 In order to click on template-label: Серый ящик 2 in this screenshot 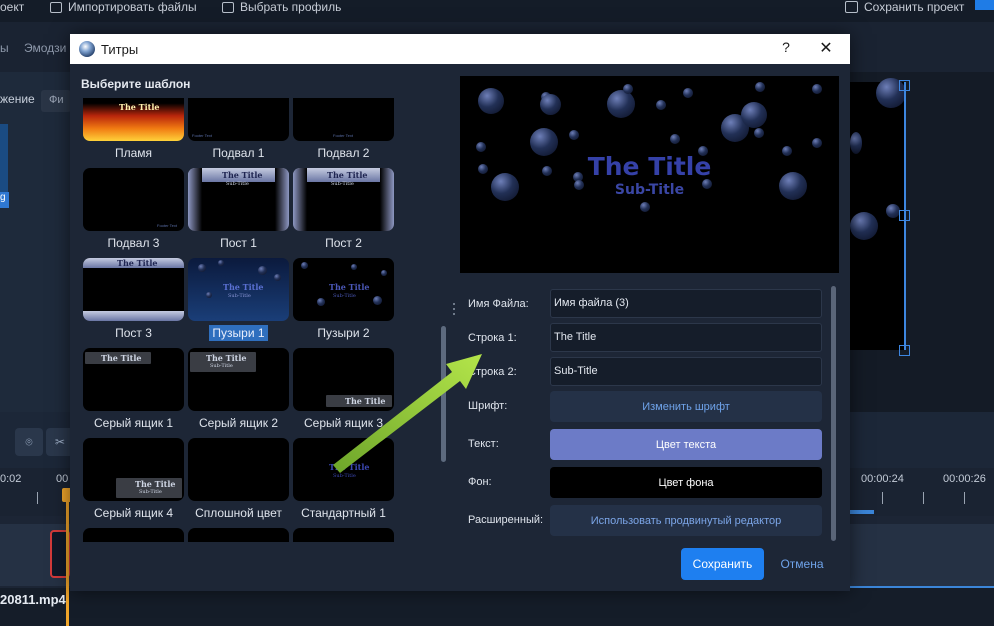, I will do `click(238, 423)`.